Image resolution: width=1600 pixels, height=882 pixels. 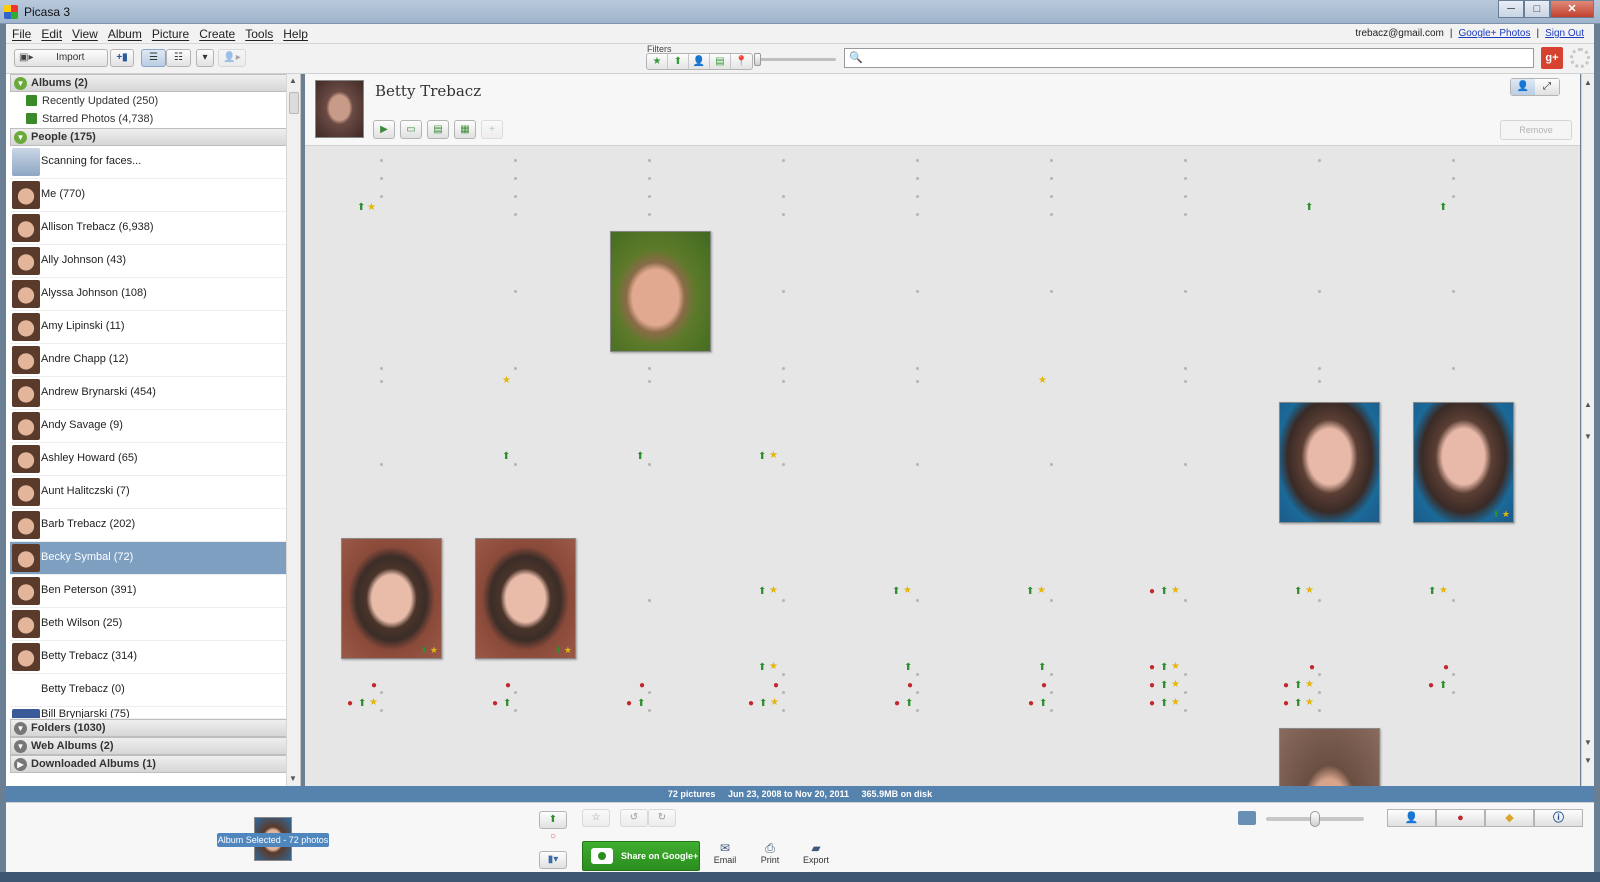 What do you see at coordinates (339, 109) in the screenshot?
I see `person-cover-photo` at bounding box center [339, 109].